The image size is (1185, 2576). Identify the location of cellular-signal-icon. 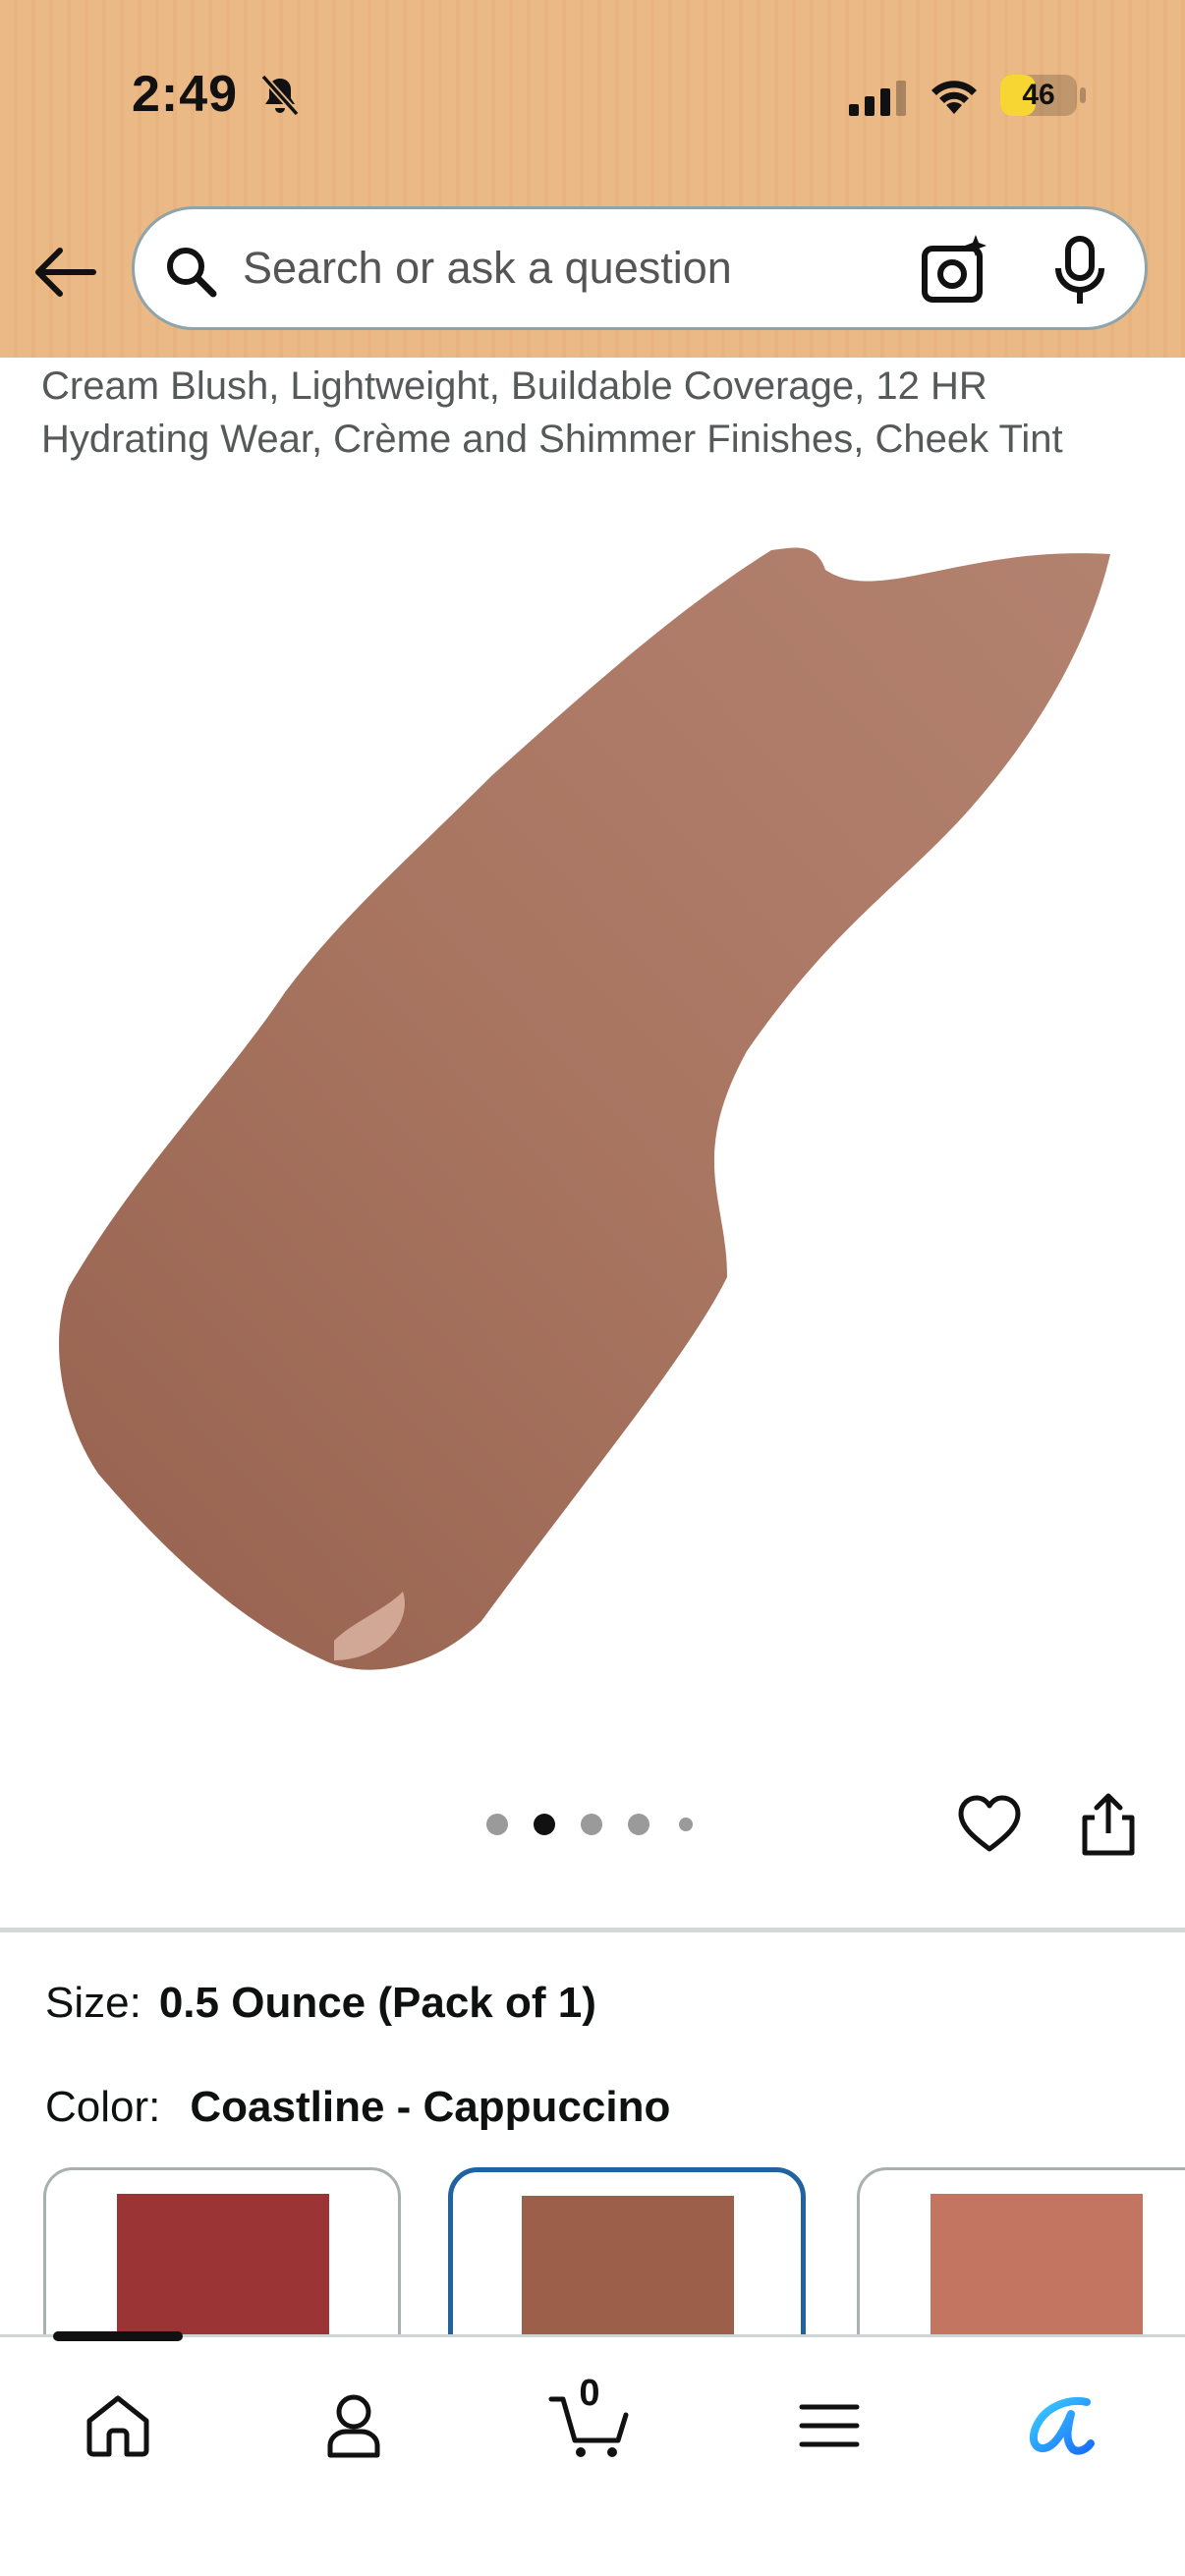
(878, 98).